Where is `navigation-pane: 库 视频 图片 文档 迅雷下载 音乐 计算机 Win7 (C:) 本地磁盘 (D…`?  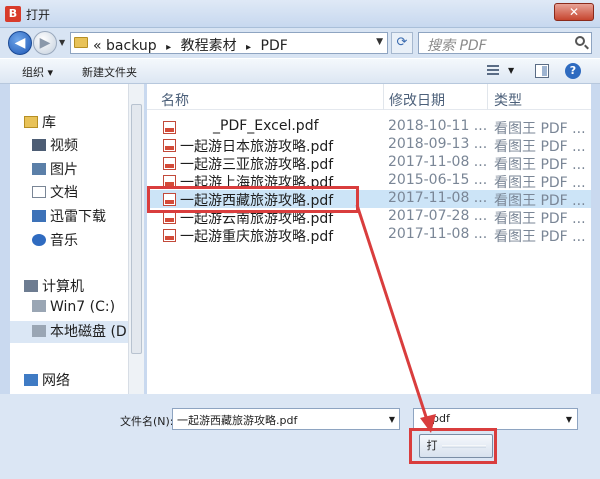
navigation-pane: 库 视频 图片 文档 迅雷下载 音乐 计算机 Win7 (C:) 本地磁盘 (D… is located at coordinates (74, 239).